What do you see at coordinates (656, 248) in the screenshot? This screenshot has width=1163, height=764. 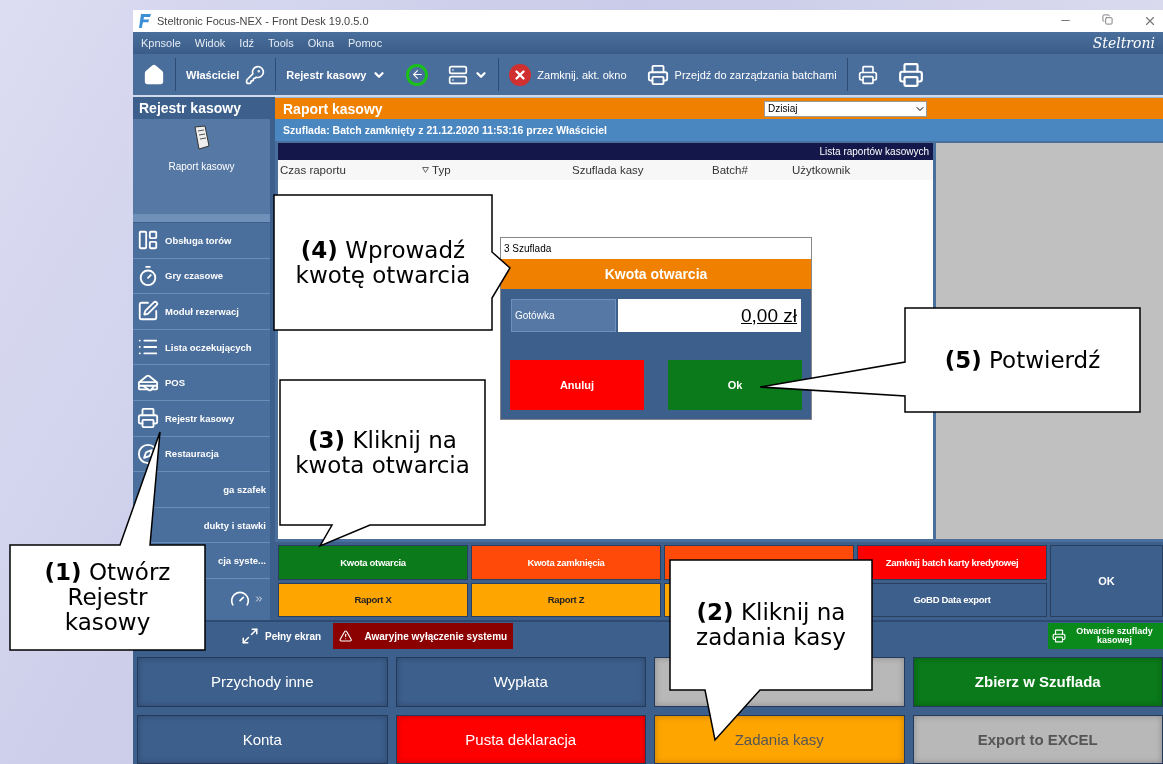 I see `dialog-title: 3 Szuflada` at bounding box center [656, 248].